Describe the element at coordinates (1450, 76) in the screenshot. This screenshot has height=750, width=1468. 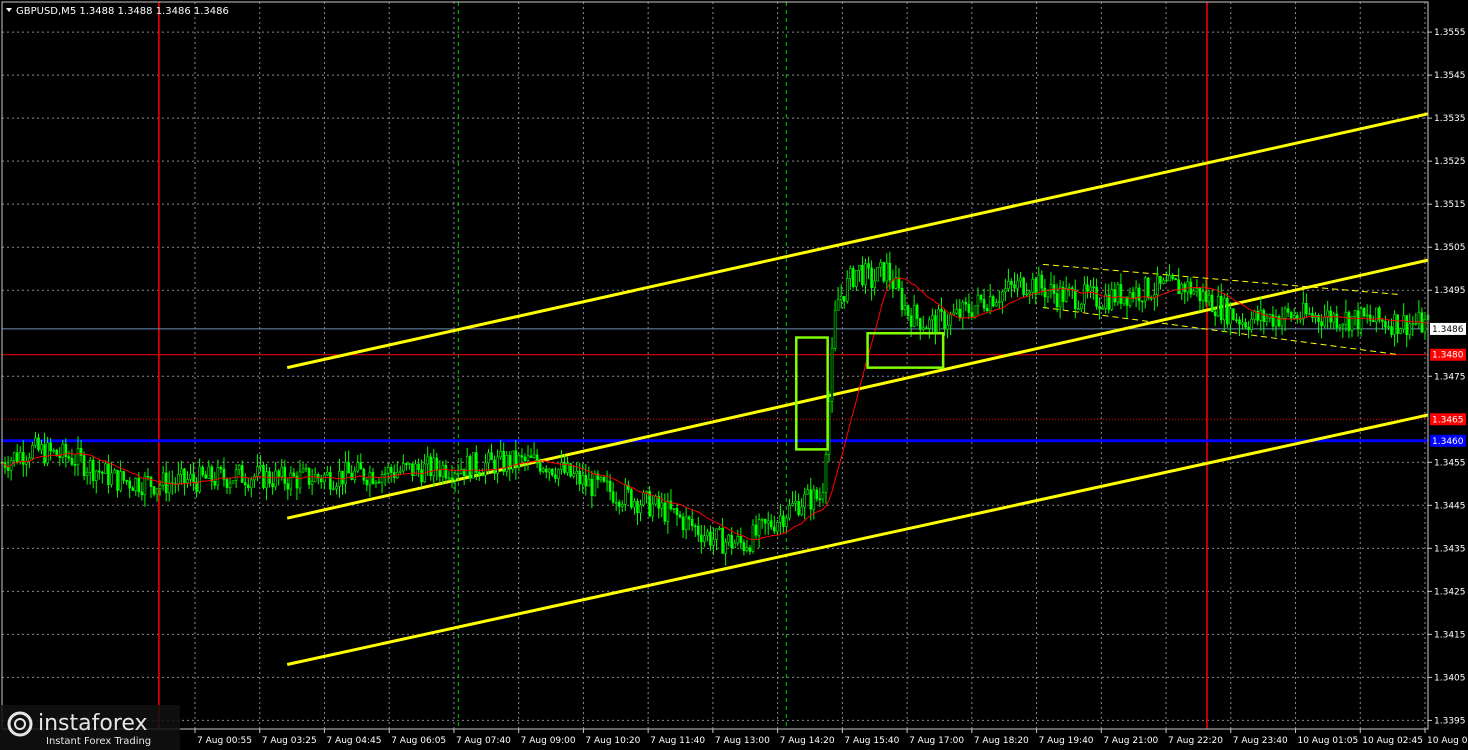
I see `y-tick-label: 1.3545` at that location.